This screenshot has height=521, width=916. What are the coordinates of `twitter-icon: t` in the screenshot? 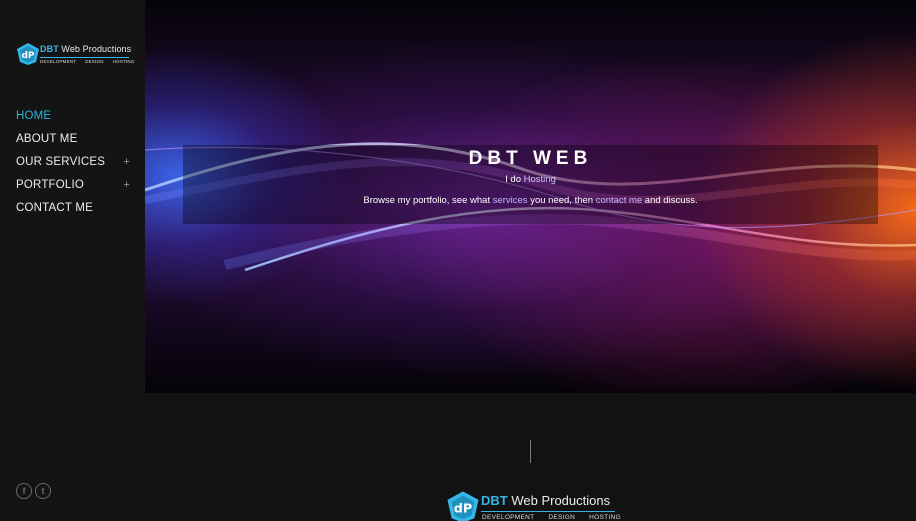 It's located at (43, 491).